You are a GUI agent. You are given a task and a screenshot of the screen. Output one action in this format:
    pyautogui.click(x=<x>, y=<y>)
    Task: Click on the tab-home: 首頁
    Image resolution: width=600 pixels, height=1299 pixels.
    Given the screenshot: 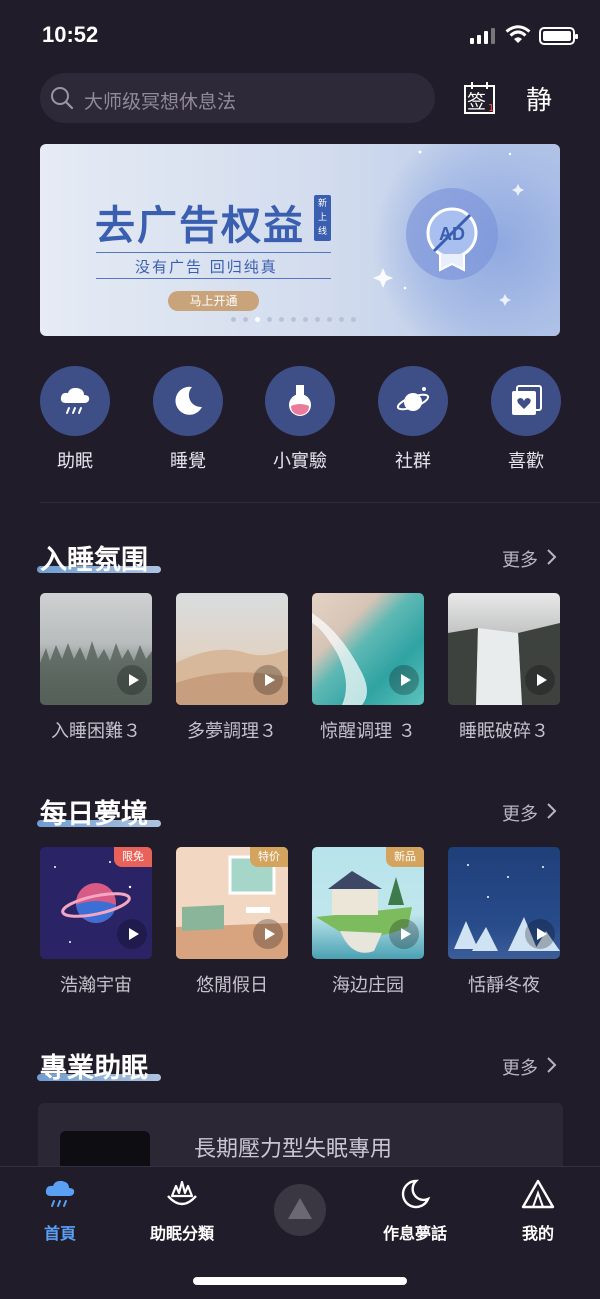 What is the action you would take?
    pyautogui.click(x=60, y=1211)
    